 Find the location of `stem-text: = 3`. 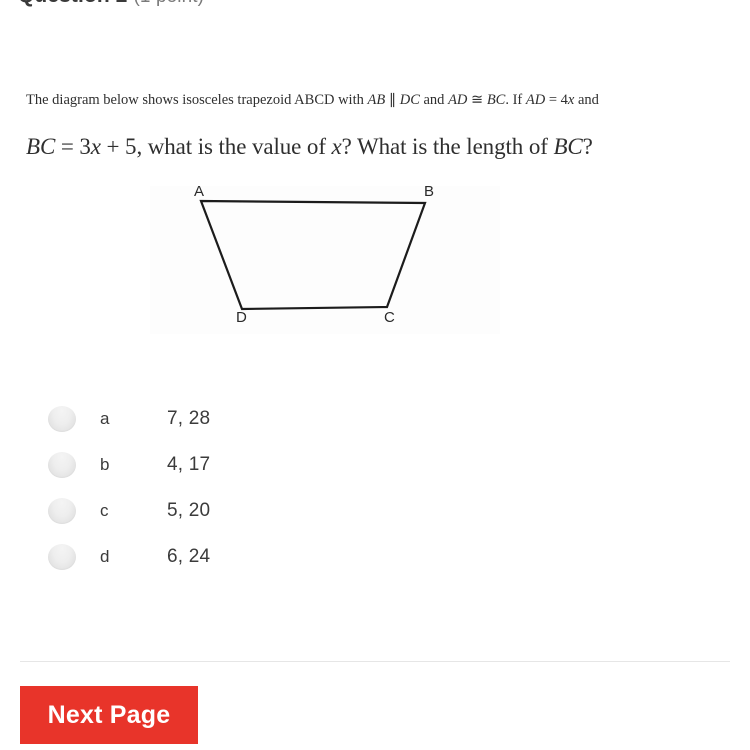

stem-text: = 3 is located at coordinates (73, 146).